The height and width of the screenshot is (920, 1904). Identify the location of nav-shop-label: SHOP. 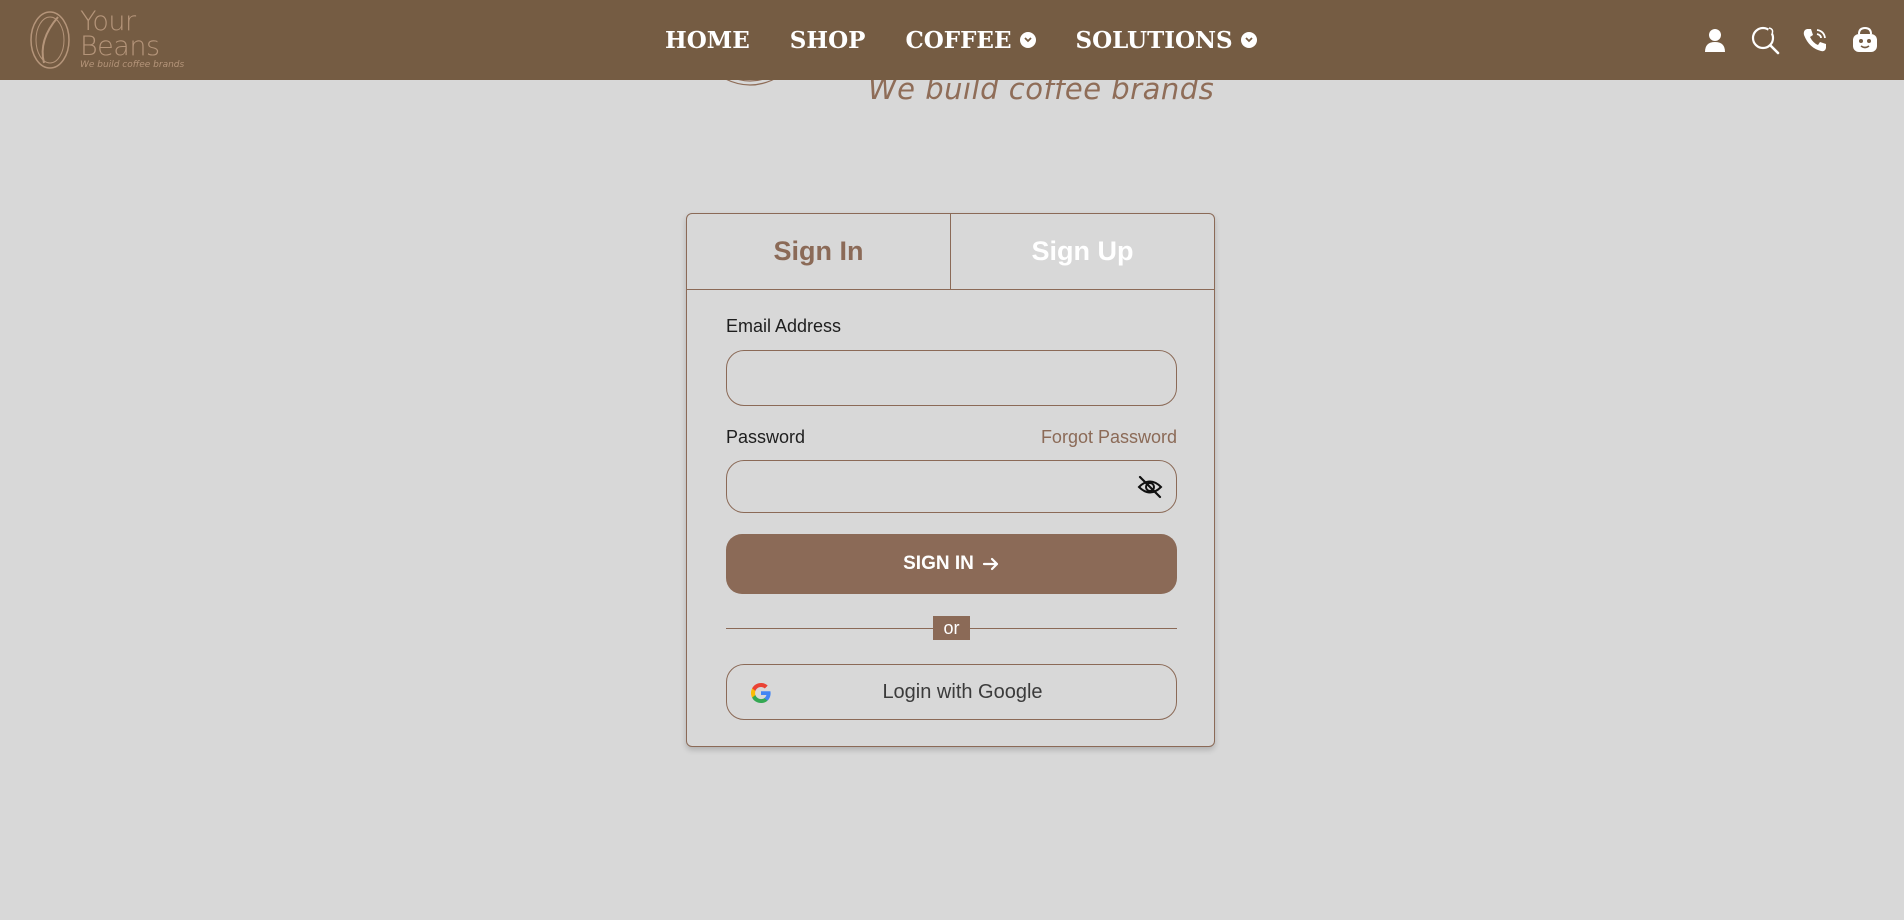
(827, 40).